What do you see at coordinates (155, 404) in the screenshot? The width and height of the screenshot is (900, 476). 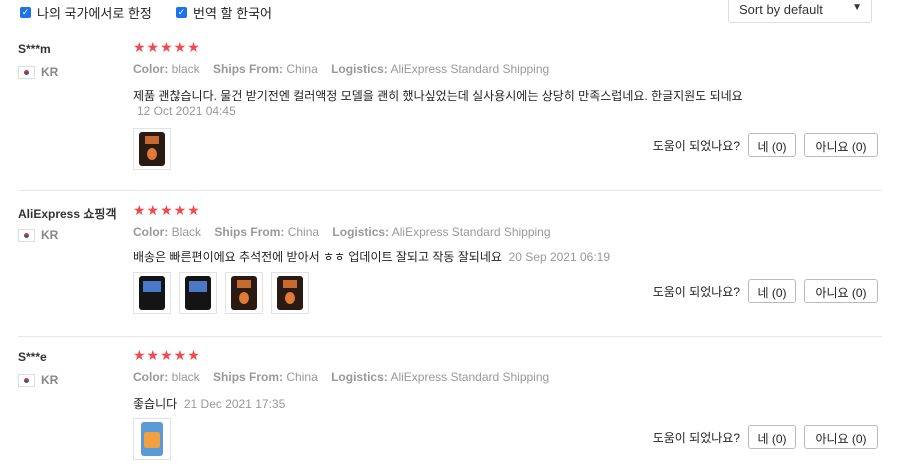 I see `review-text: 좋습니다` at bounding box center [155, 404].